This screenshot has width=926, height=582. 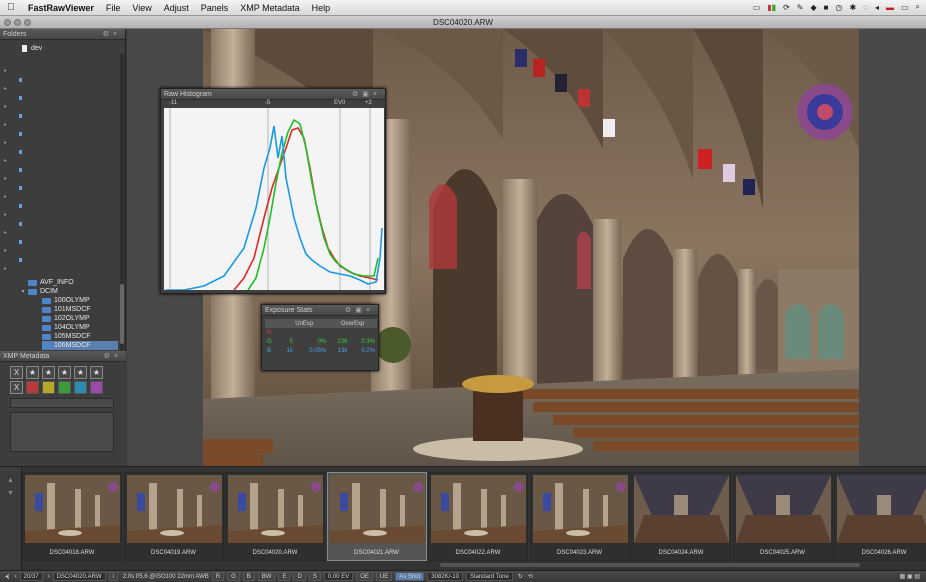 What do you see at coordinates (274, 104) in the screenshot?
I see `histogram-ev-scale: -11 -5 EV0 +2` at bounding box center [274, 104].